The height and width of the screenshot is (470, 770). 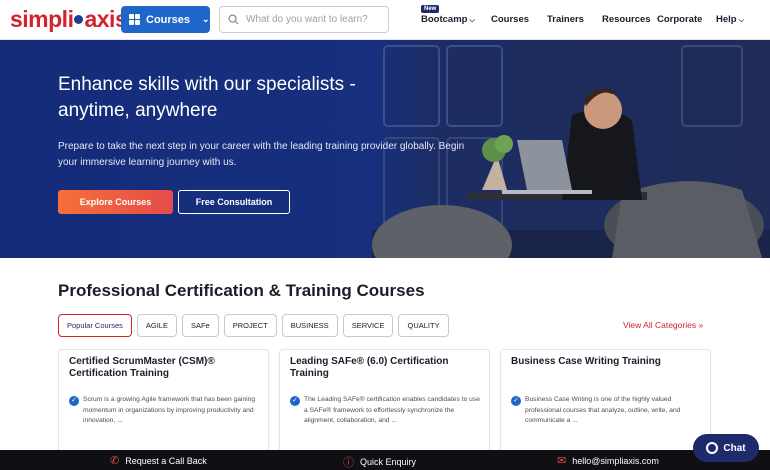 I want to click on nav-courses: Courses, so click(x=510, y=19).